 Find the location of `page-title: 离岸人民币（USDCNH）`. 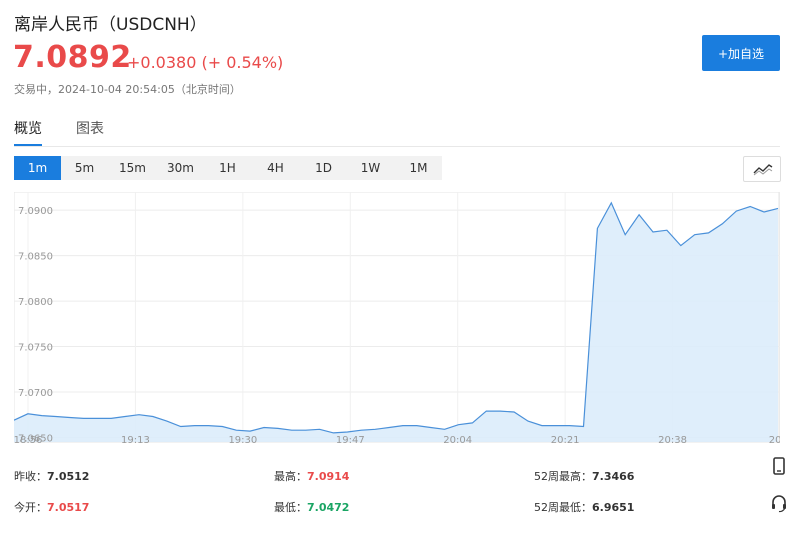

page-title: 离岸人民币（USDCNH） is located at coordinates (110, 25).